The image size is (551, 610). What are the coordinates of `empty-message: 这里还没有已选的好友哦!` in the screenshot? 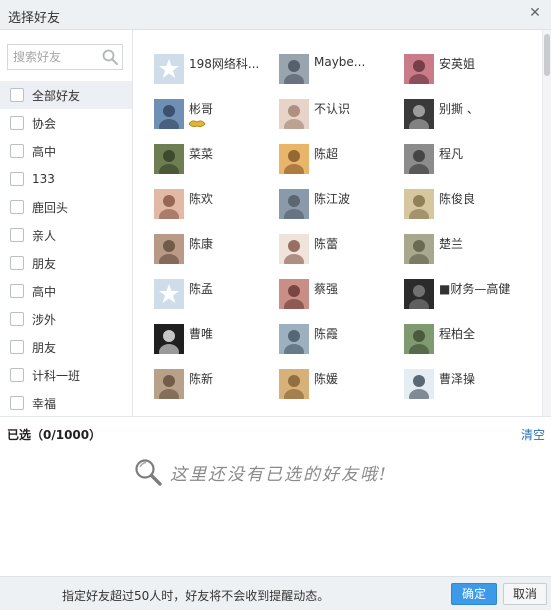 It's located at (279, 475).